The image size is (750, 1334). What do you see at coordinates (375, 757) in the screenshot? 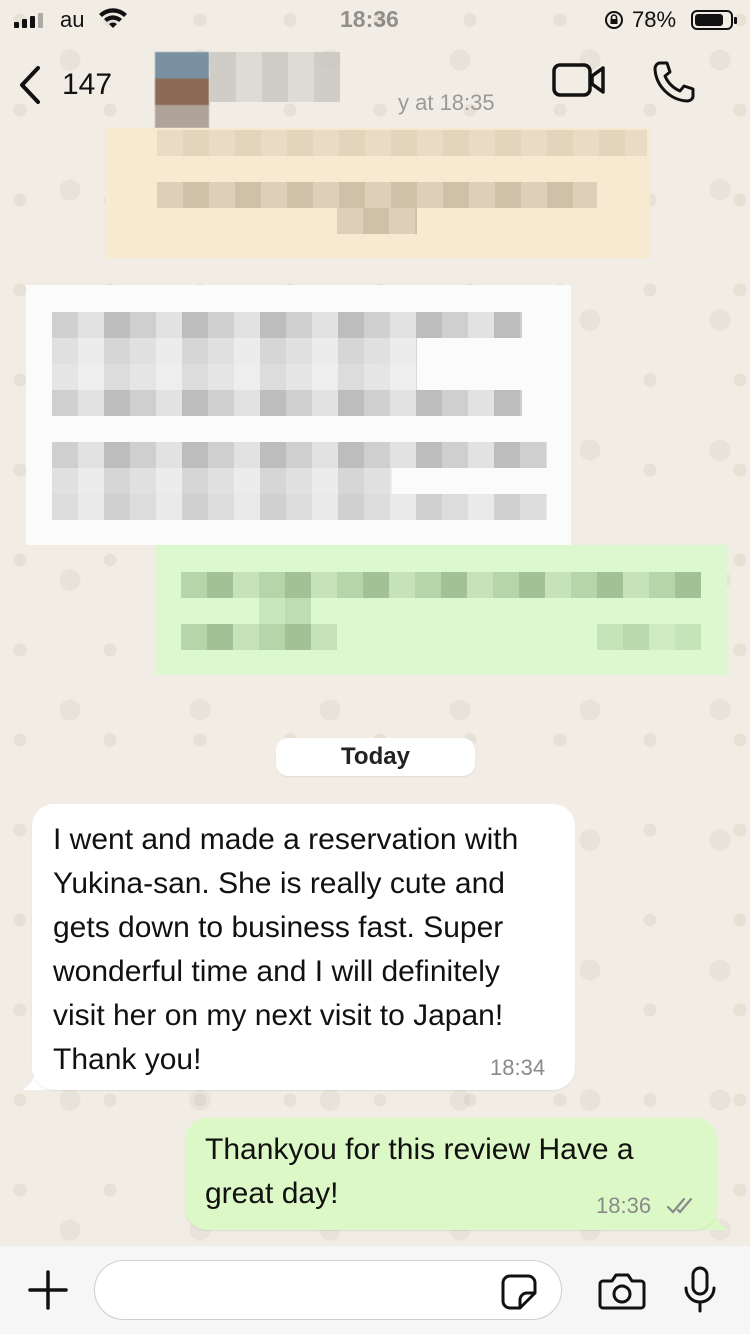
I see `date-separator: Today` at bounding box center [375, 757].